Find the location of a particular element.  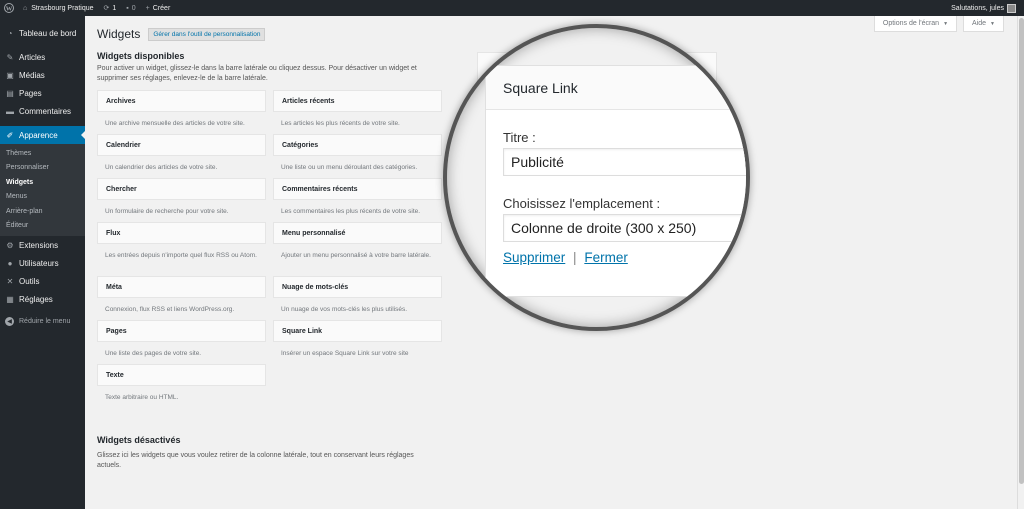

collapse-menu-button: ◀ Réduire le menu is located at coordinates (42, 321).